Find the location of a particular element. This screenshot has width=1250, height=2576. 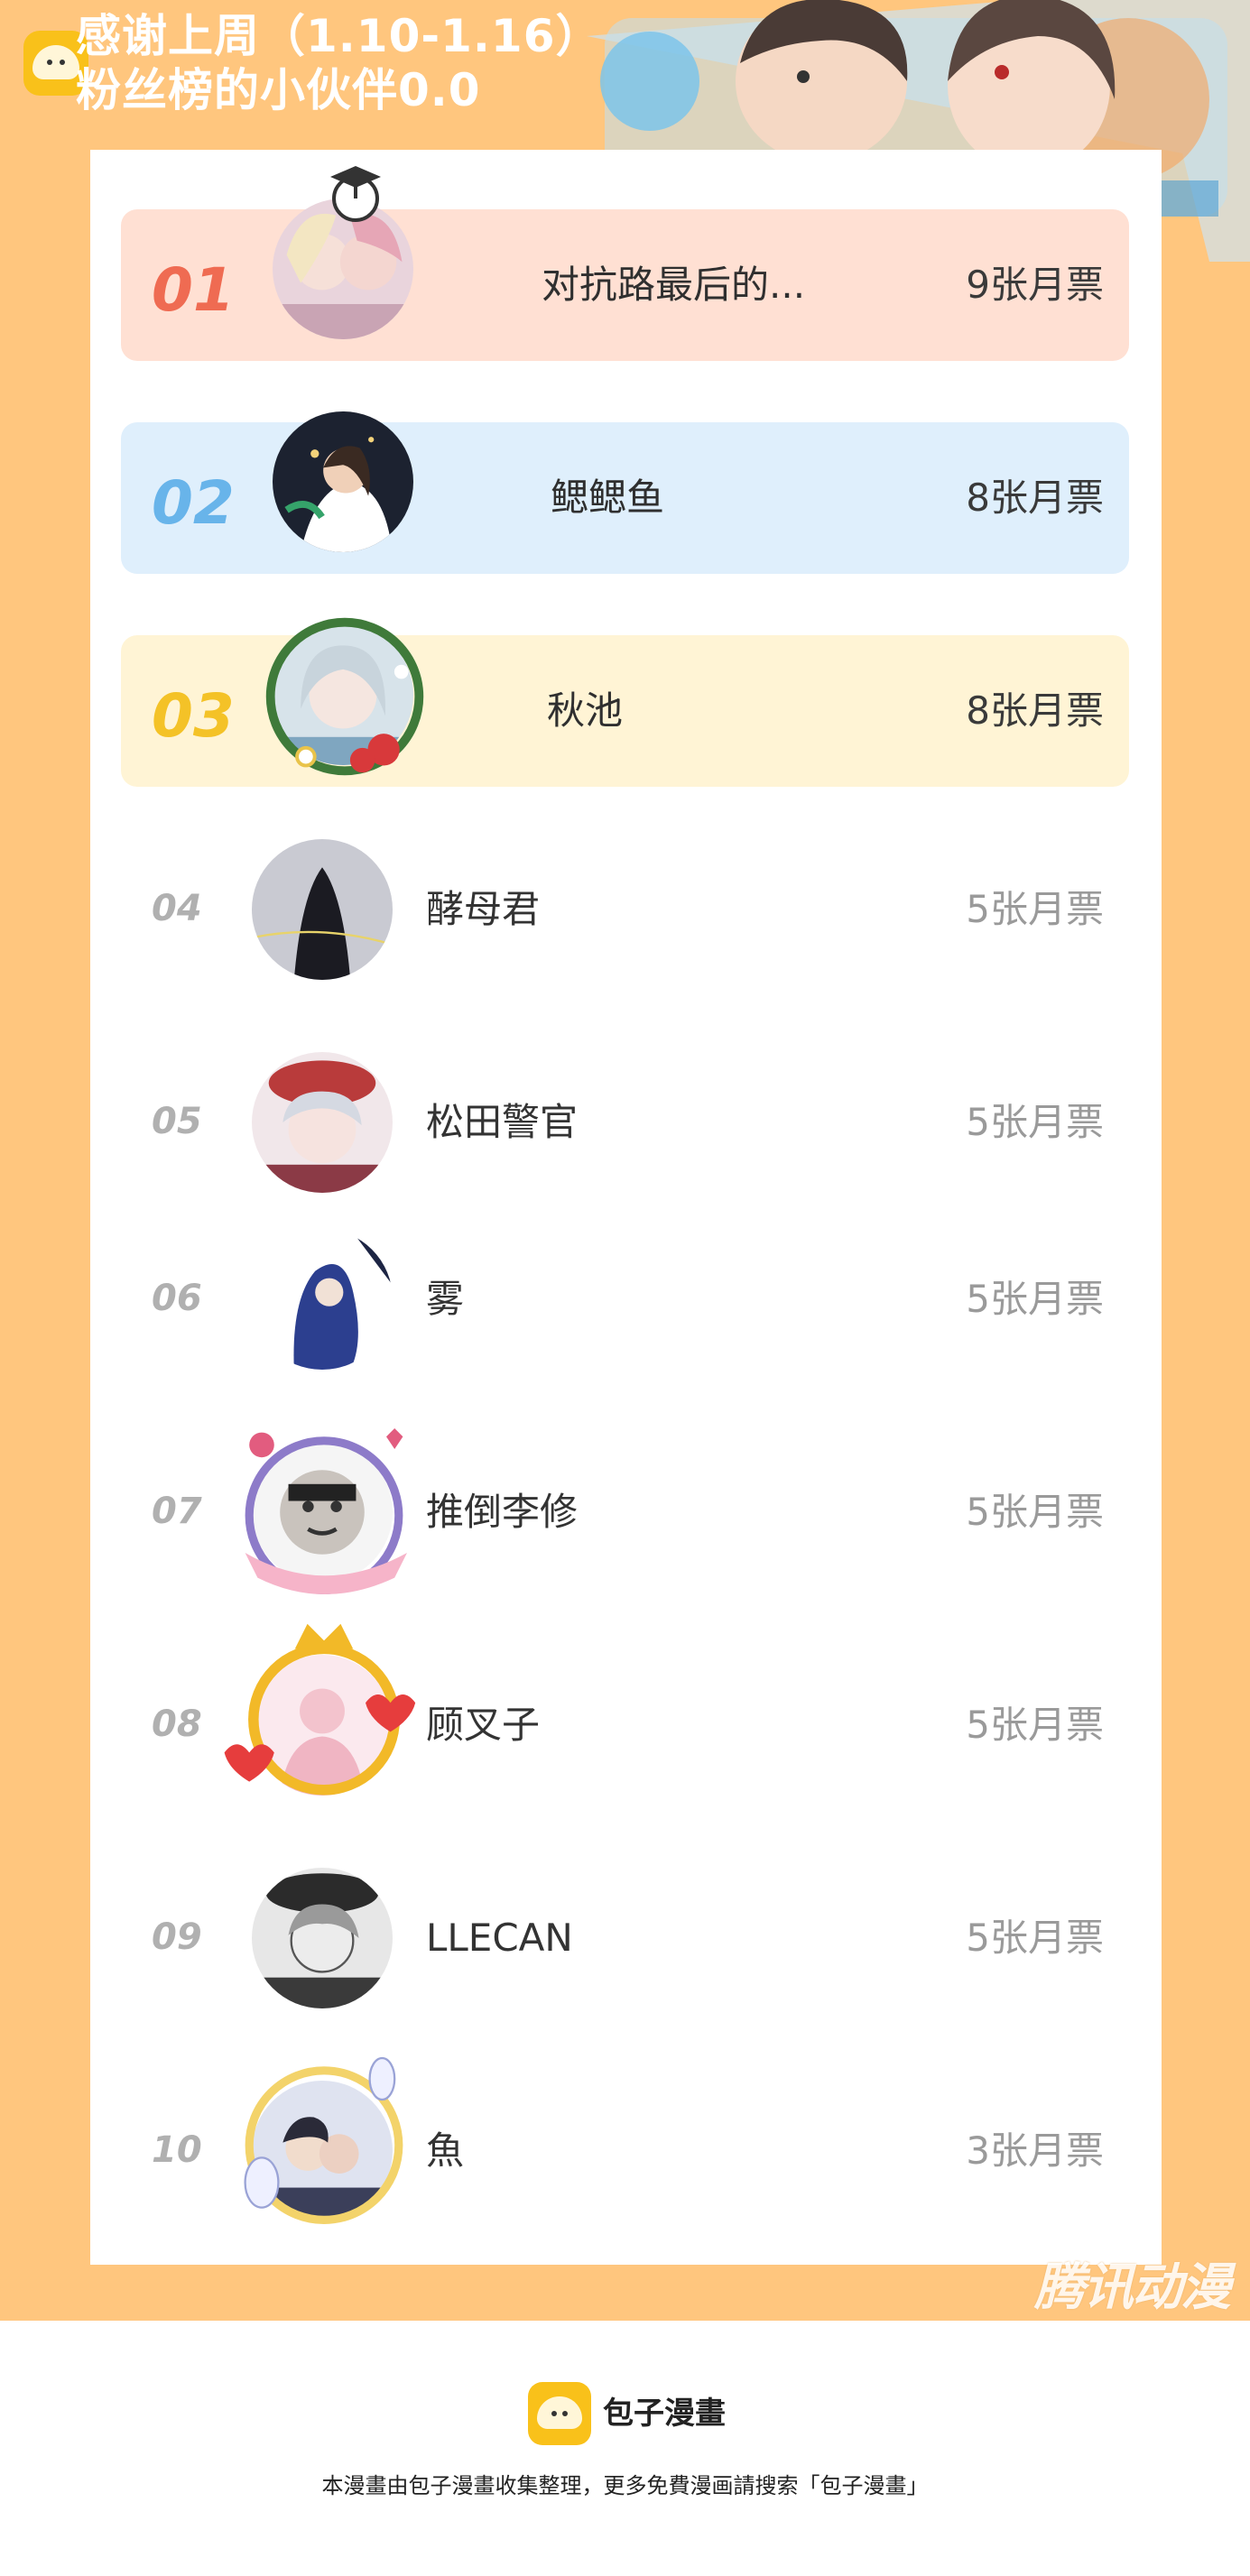

rank-number: 07 is located at coordinates (177, 1511).